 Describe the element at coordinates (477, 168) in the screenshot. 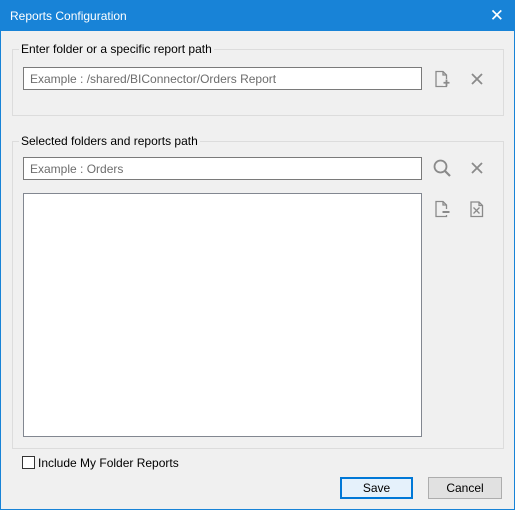

I see `clear-filter-icon` at that location.